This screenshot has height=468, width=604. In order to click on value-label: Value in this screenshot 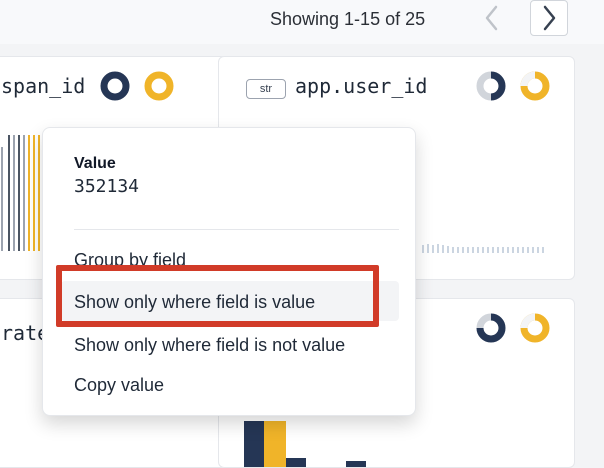, I will do `click(95, 163)`.